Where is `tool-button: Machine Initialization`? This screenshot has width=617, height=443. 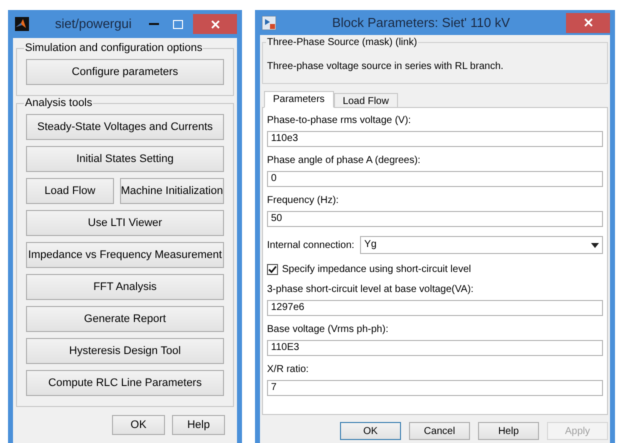
tool-button: Machine Initialization is located at coordinates (172, 191).